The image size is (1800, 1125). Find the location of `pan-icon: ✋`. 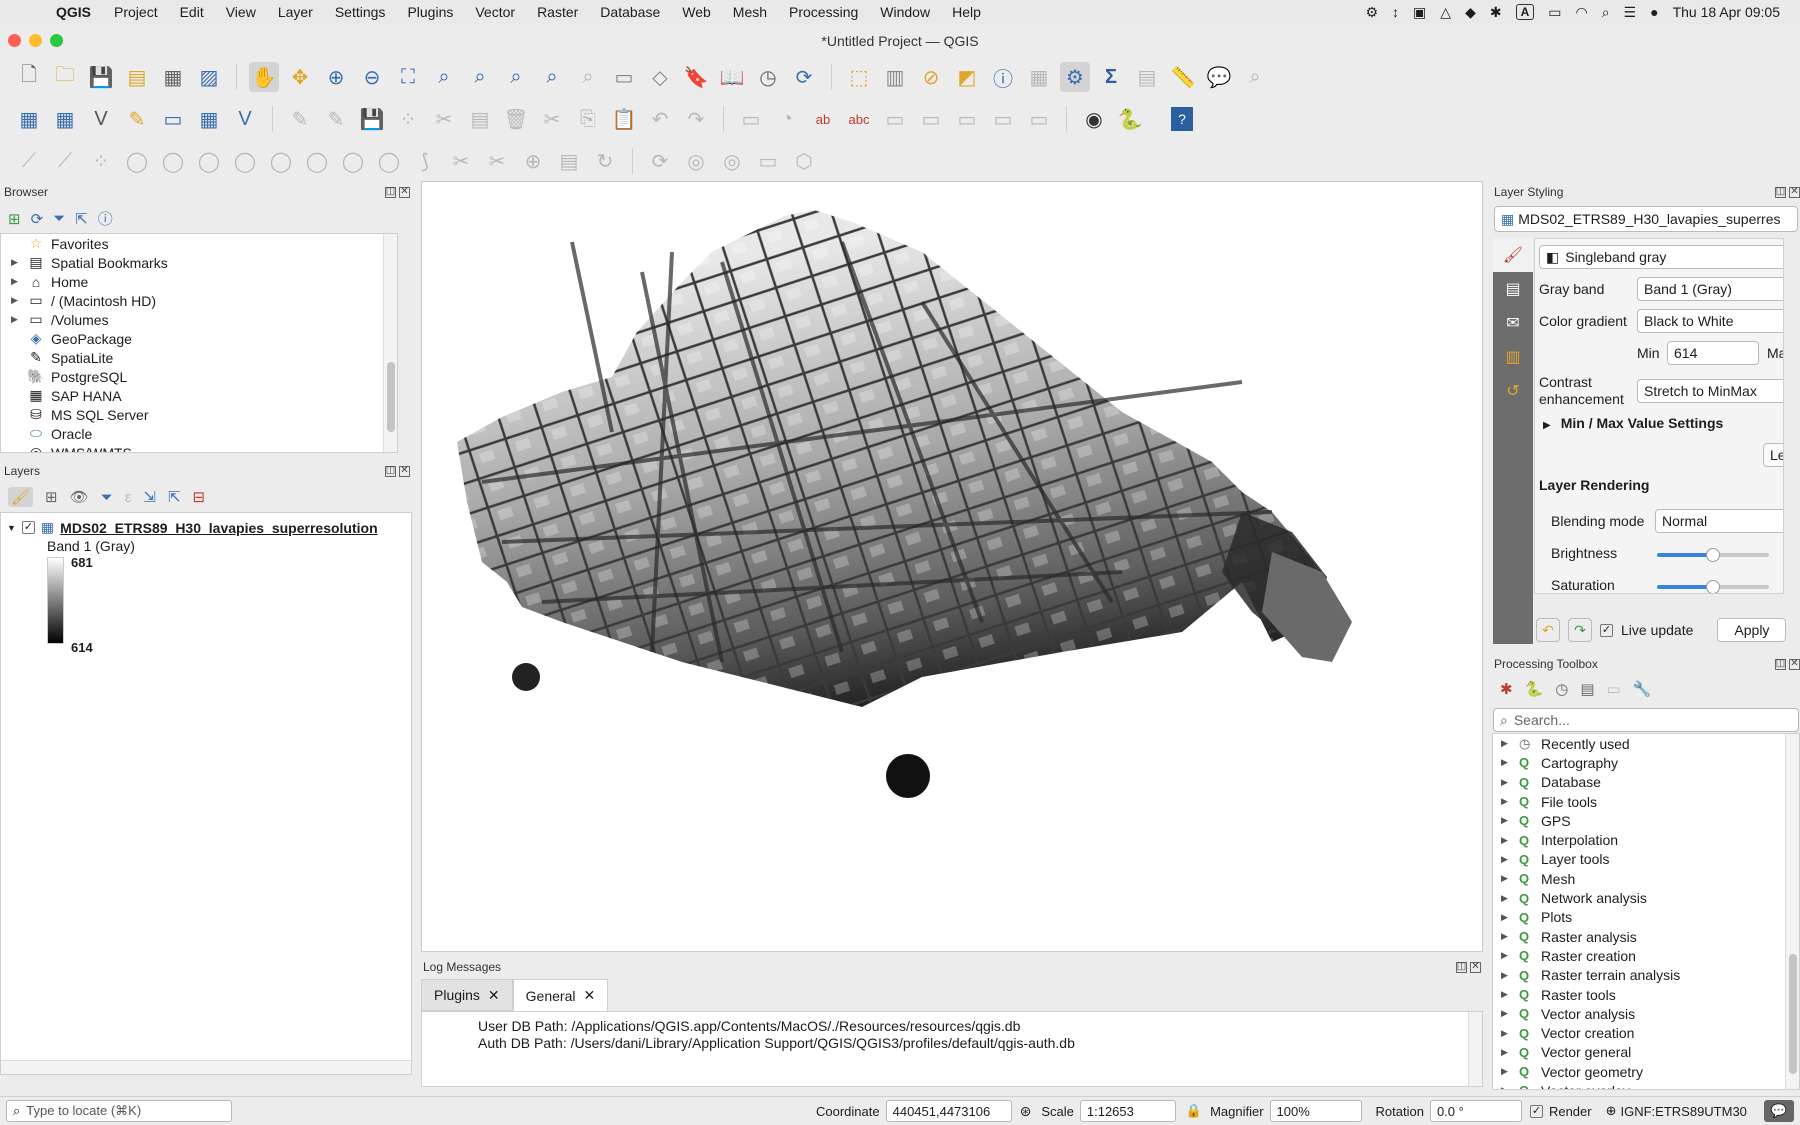

pan-icon: ✋ is located at coordinates (264, 77).